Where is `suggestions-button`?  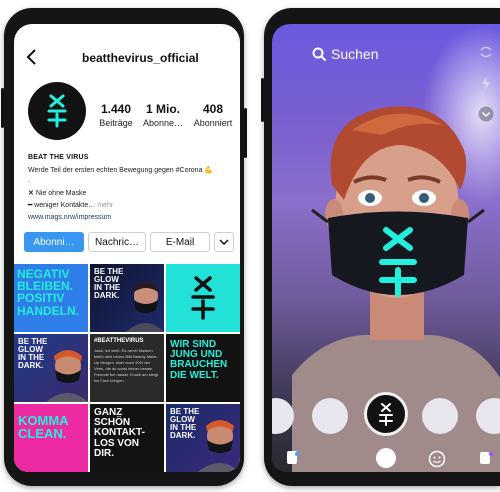 suggestions-button is located at coordinates (224, 242).